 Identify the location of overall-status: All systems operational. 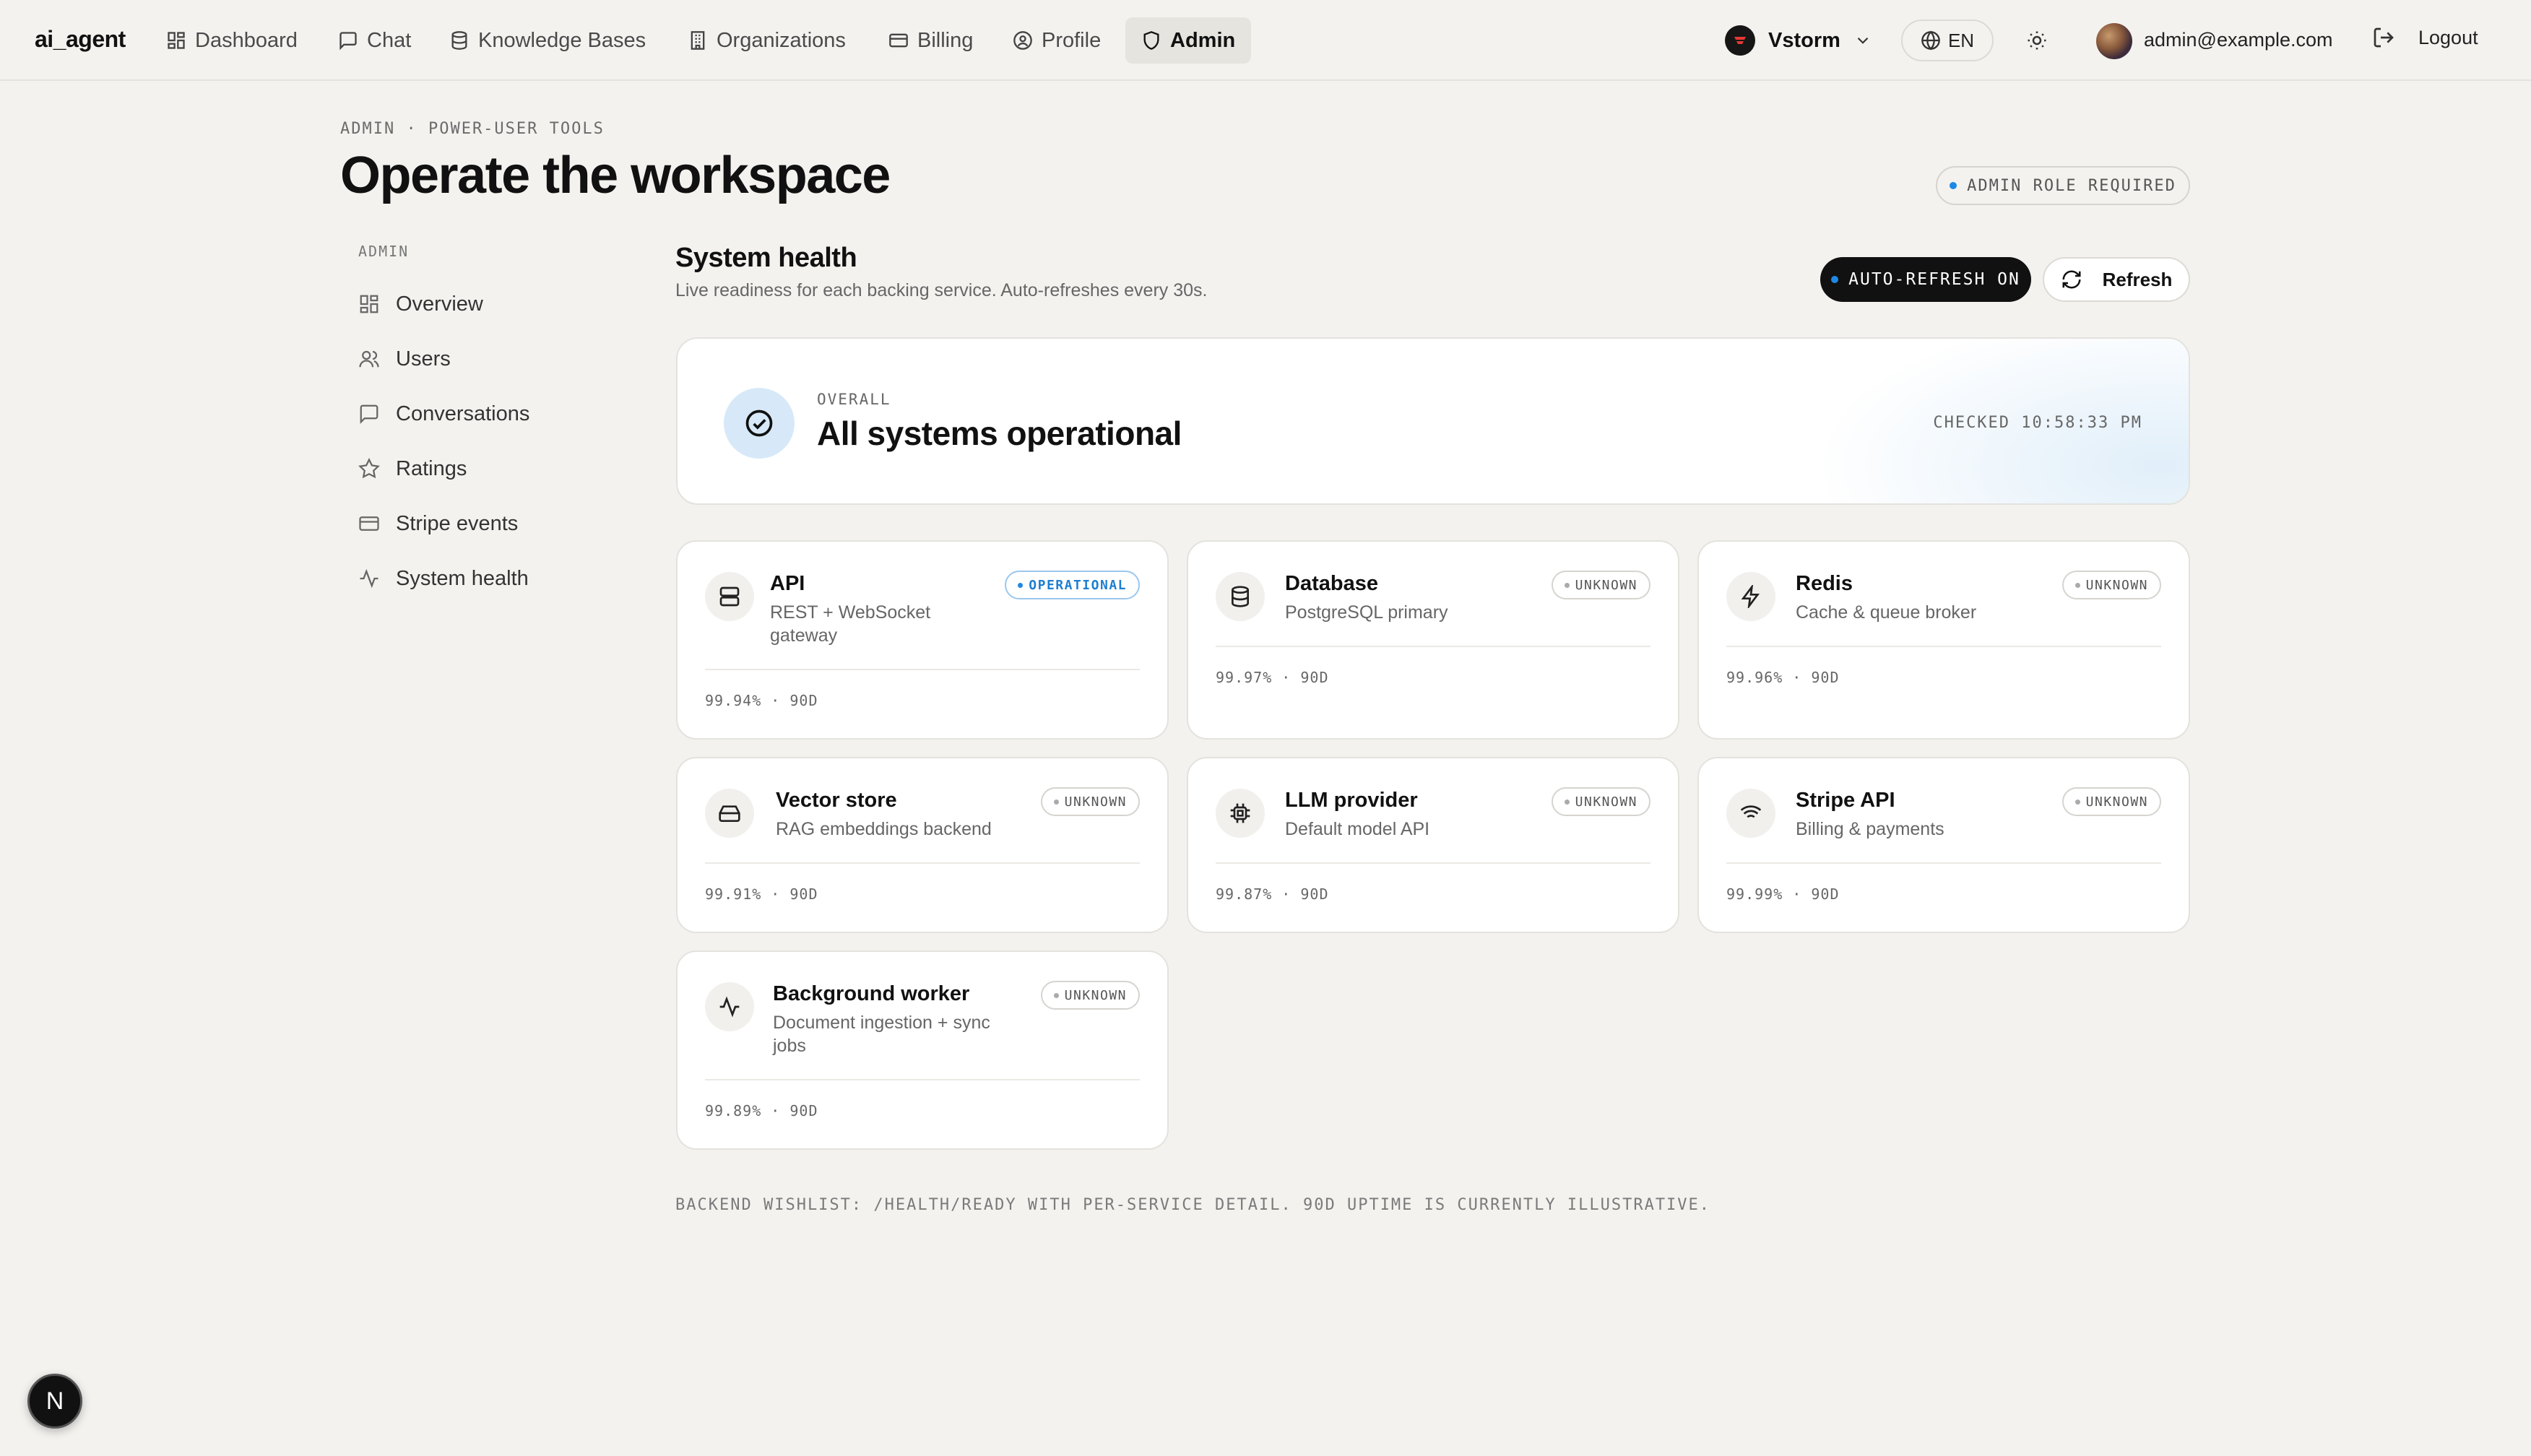
(1000, 433).